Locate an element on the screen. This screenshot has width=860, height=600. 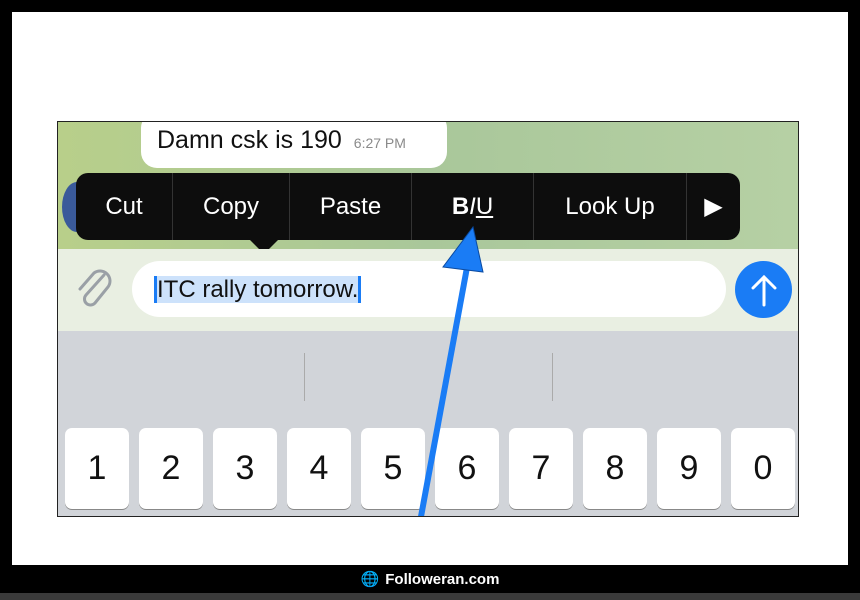
triangle-right-icon: ▶ is located at coordinates (713, 206).